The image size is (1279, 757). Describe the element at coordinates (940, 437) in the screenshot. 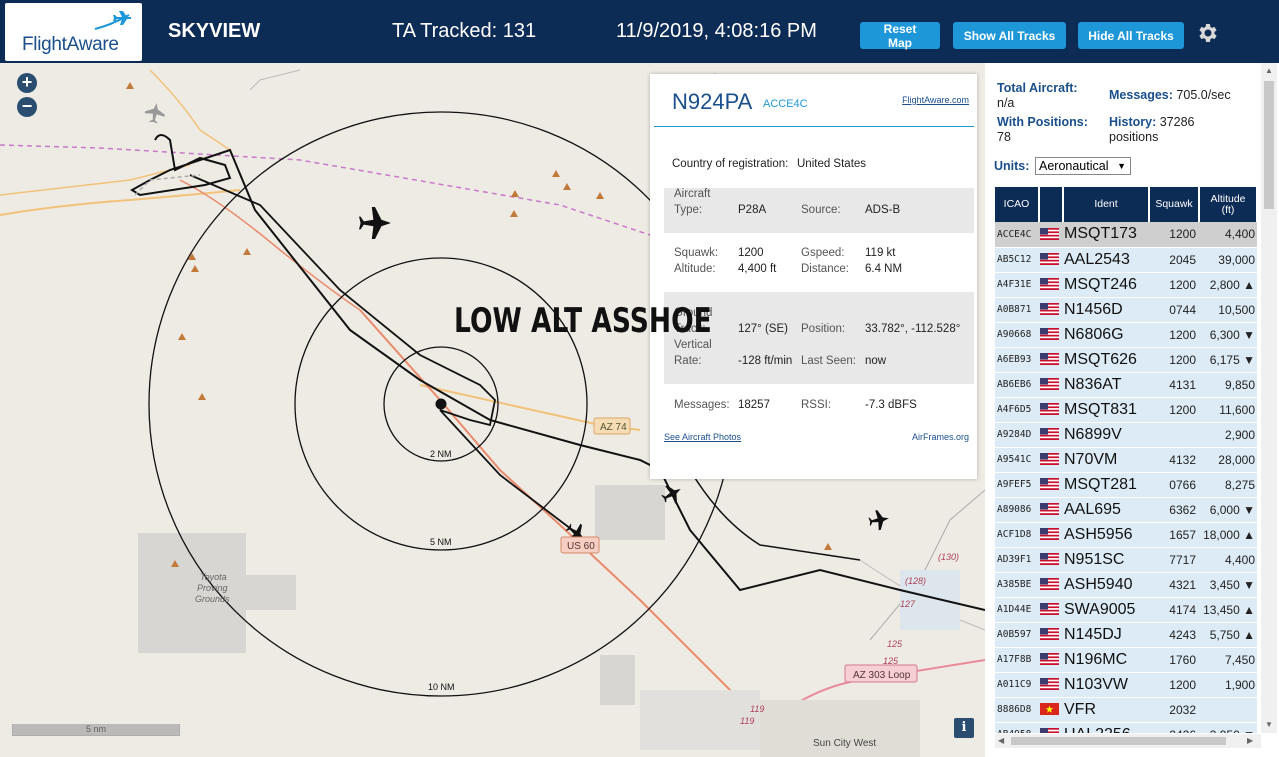

I see `airframes-link: AirFrames.org` at that location.